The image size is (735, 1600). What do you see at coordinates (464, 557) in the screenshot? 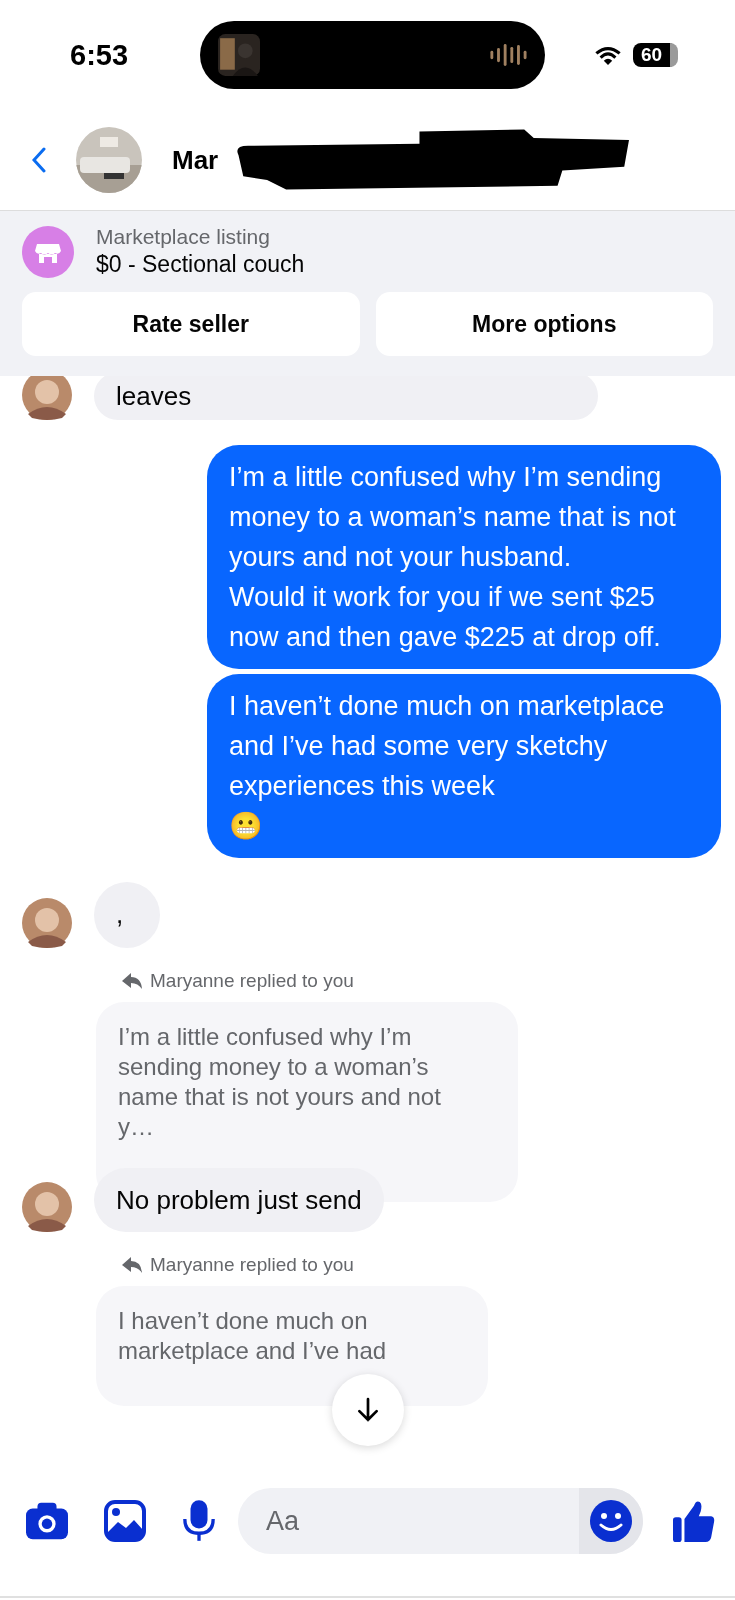
I see `message-bubble: I’m a little confused why I’m sending money to a woman’s name that is not yours and not your husband. Would it work for you if we sent $25 now and then gave $225 at drop off.` at bounding box center [464, 557].